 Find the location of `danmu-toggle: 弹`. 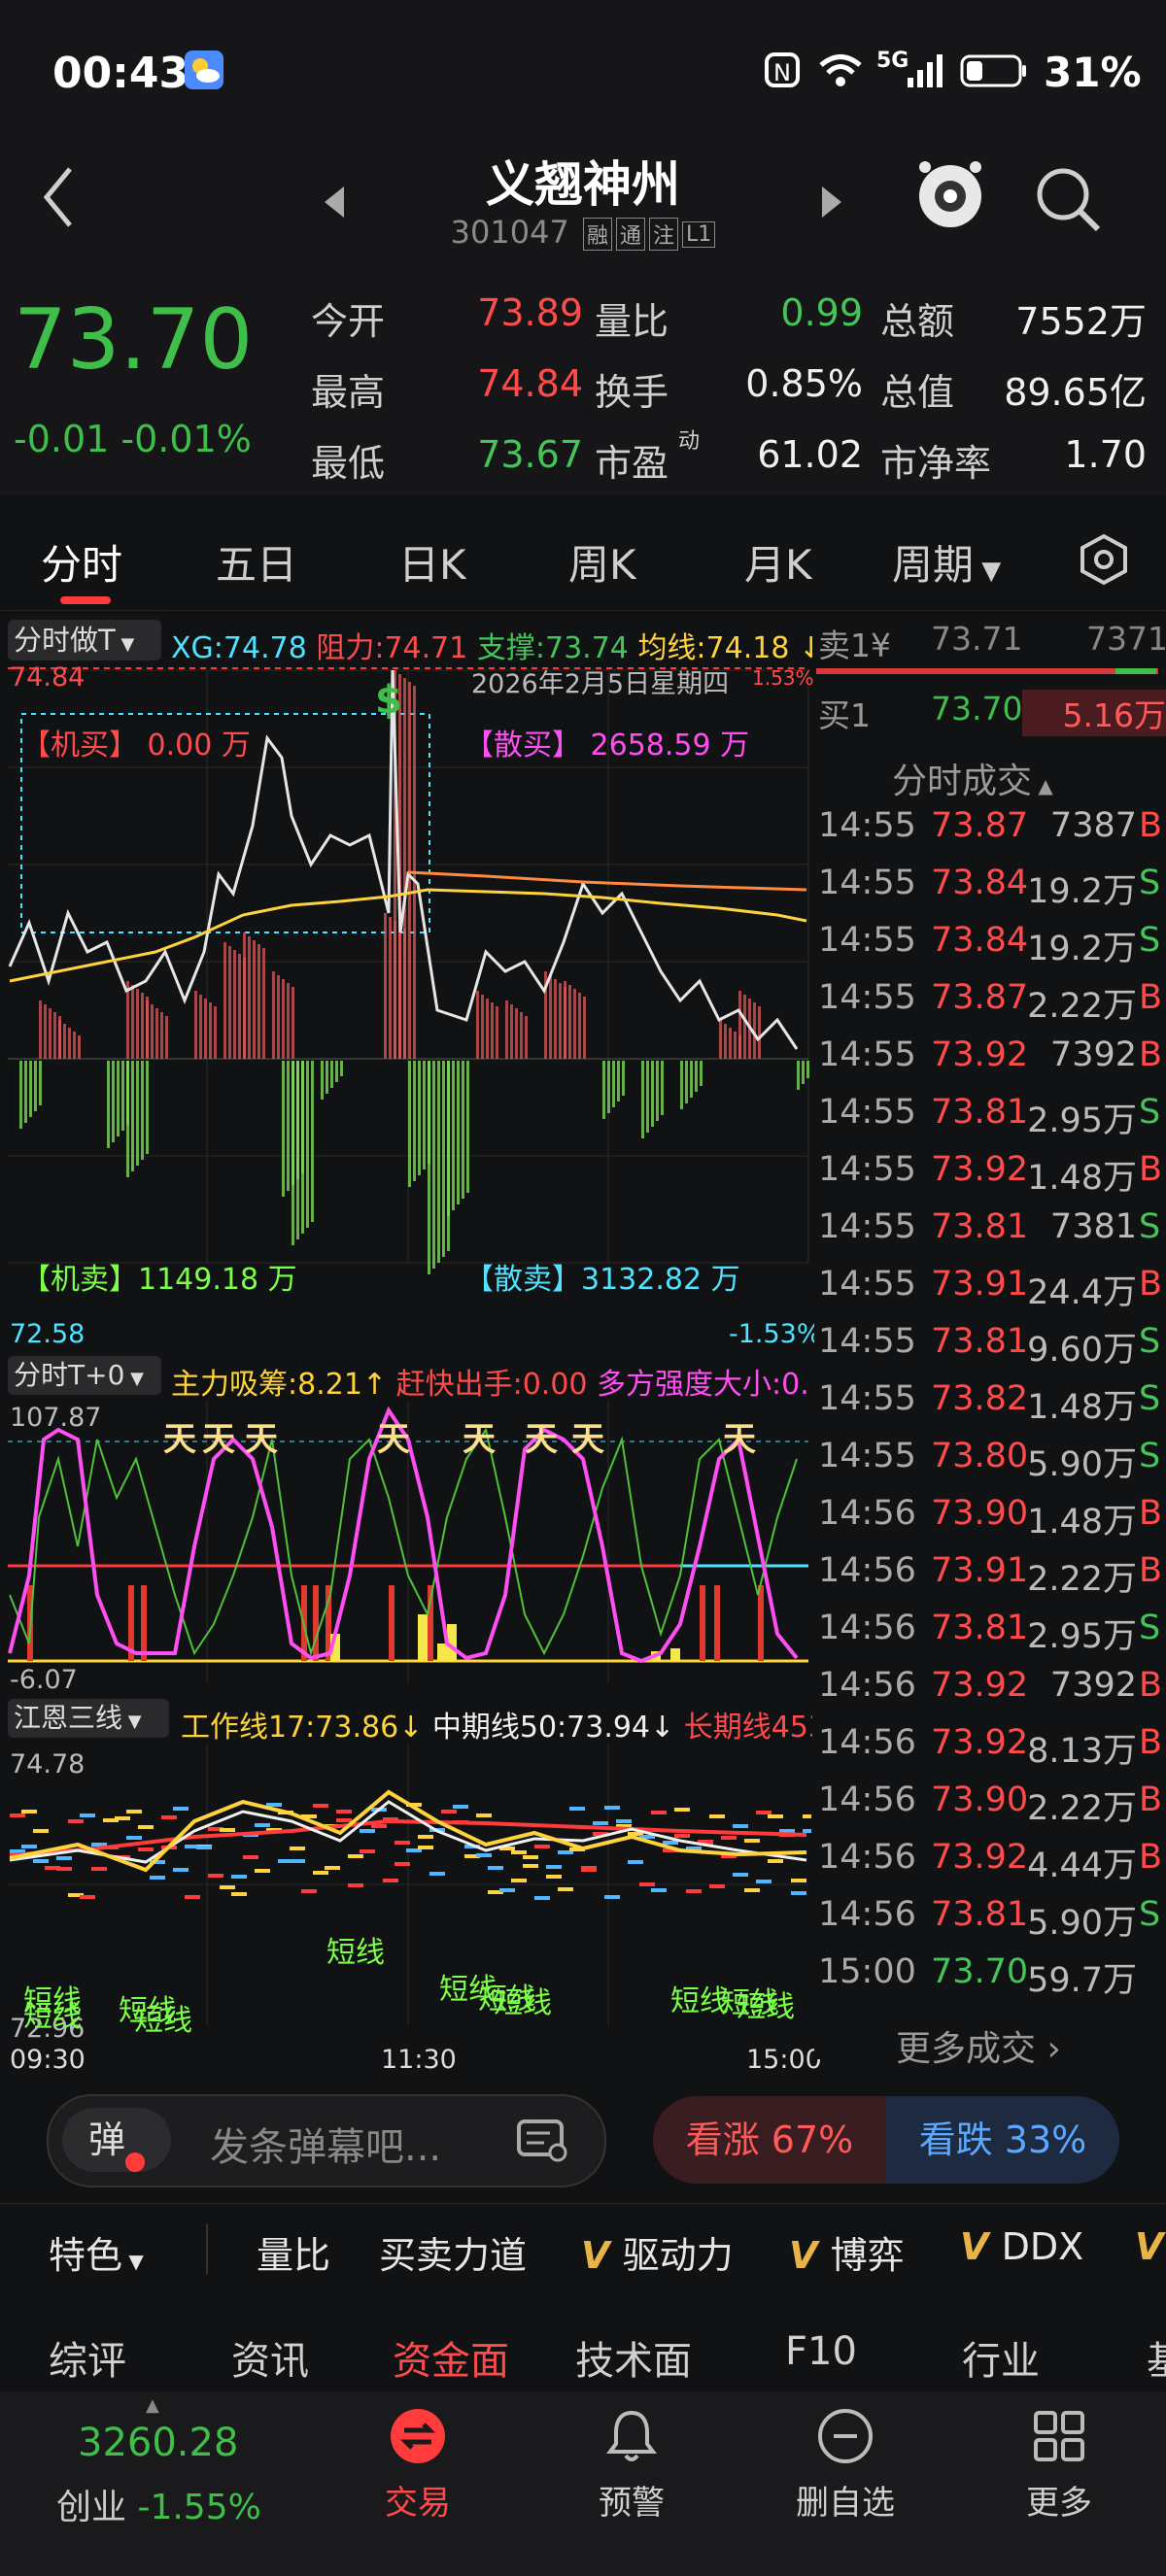

danmu-toggle: 弹 is located at coordinates (116, 2140).